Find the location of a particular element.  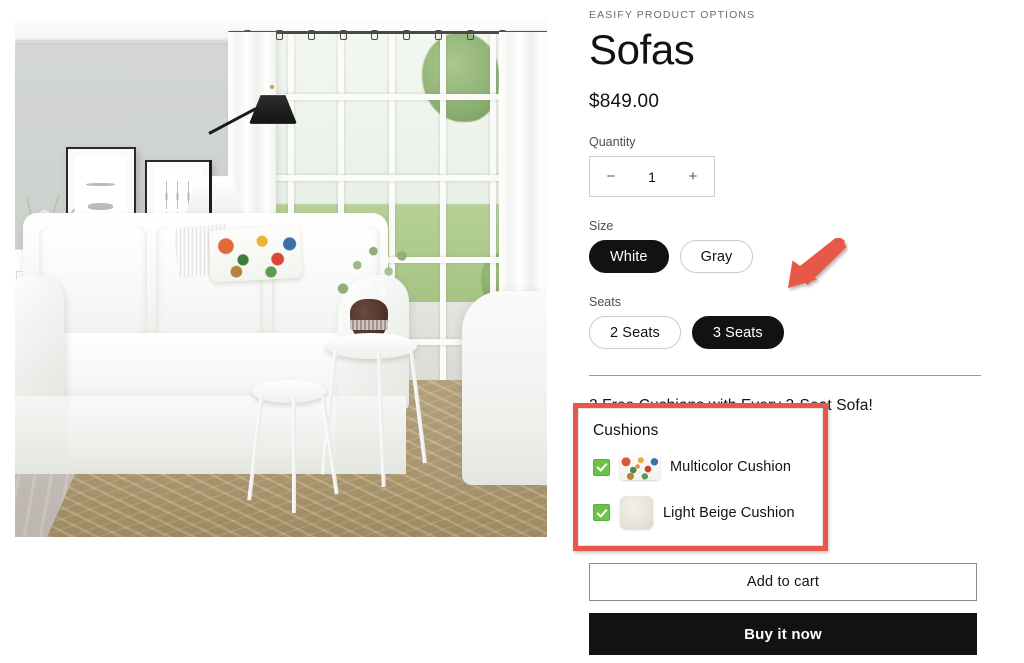

seats-option-label: Seats is located at coordinates (605, 302).